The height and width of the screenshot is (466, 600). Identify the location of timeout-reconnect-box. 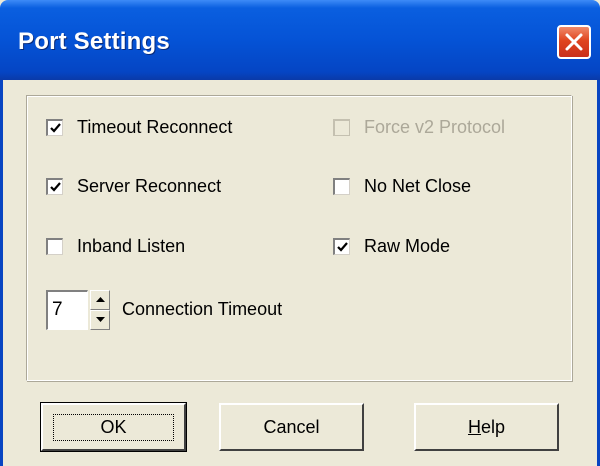
(54, 127).